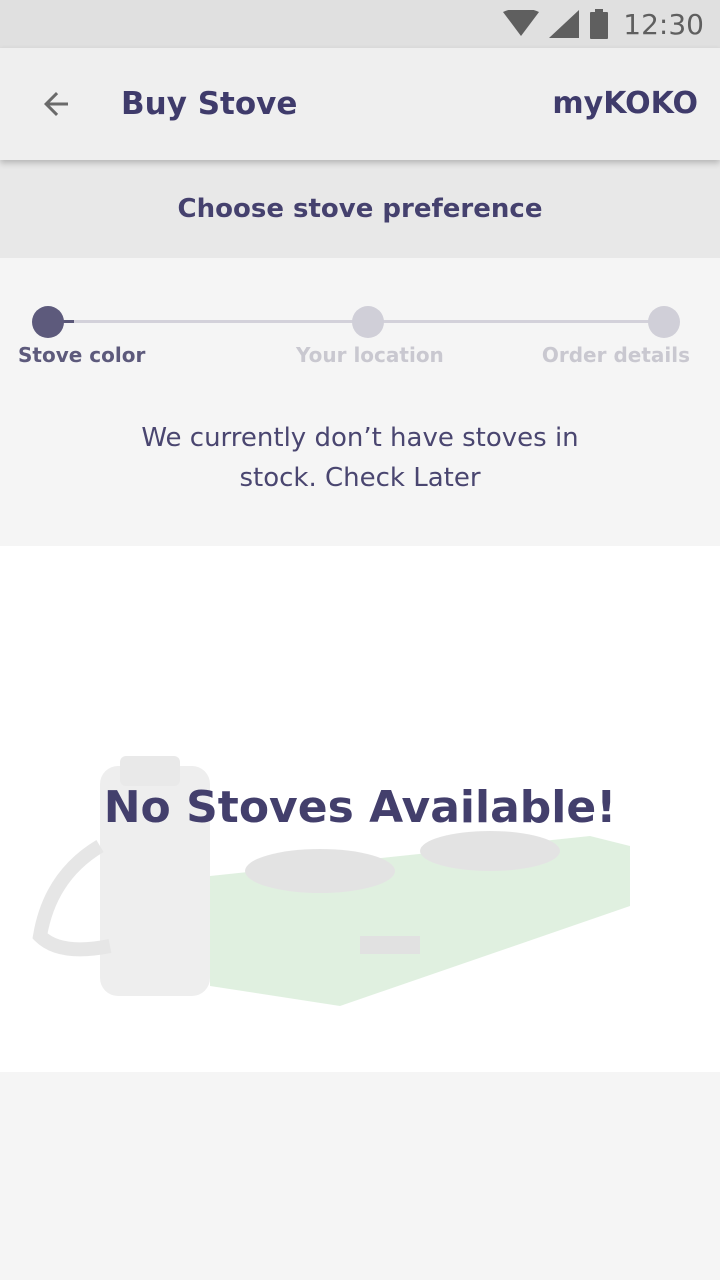 The image size is (720, 1280). What do you see at coordinates (368, 322) in the screenshot?
I see `step-dot-your-location` at bounding box center [368, 322].